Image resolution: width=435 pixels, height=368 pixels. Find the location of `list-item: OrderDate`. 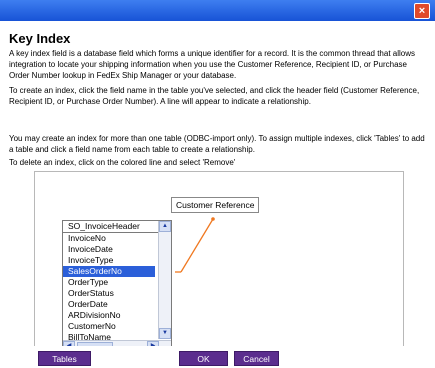

list-item: OrderDate is located at coordinates (109, 304).